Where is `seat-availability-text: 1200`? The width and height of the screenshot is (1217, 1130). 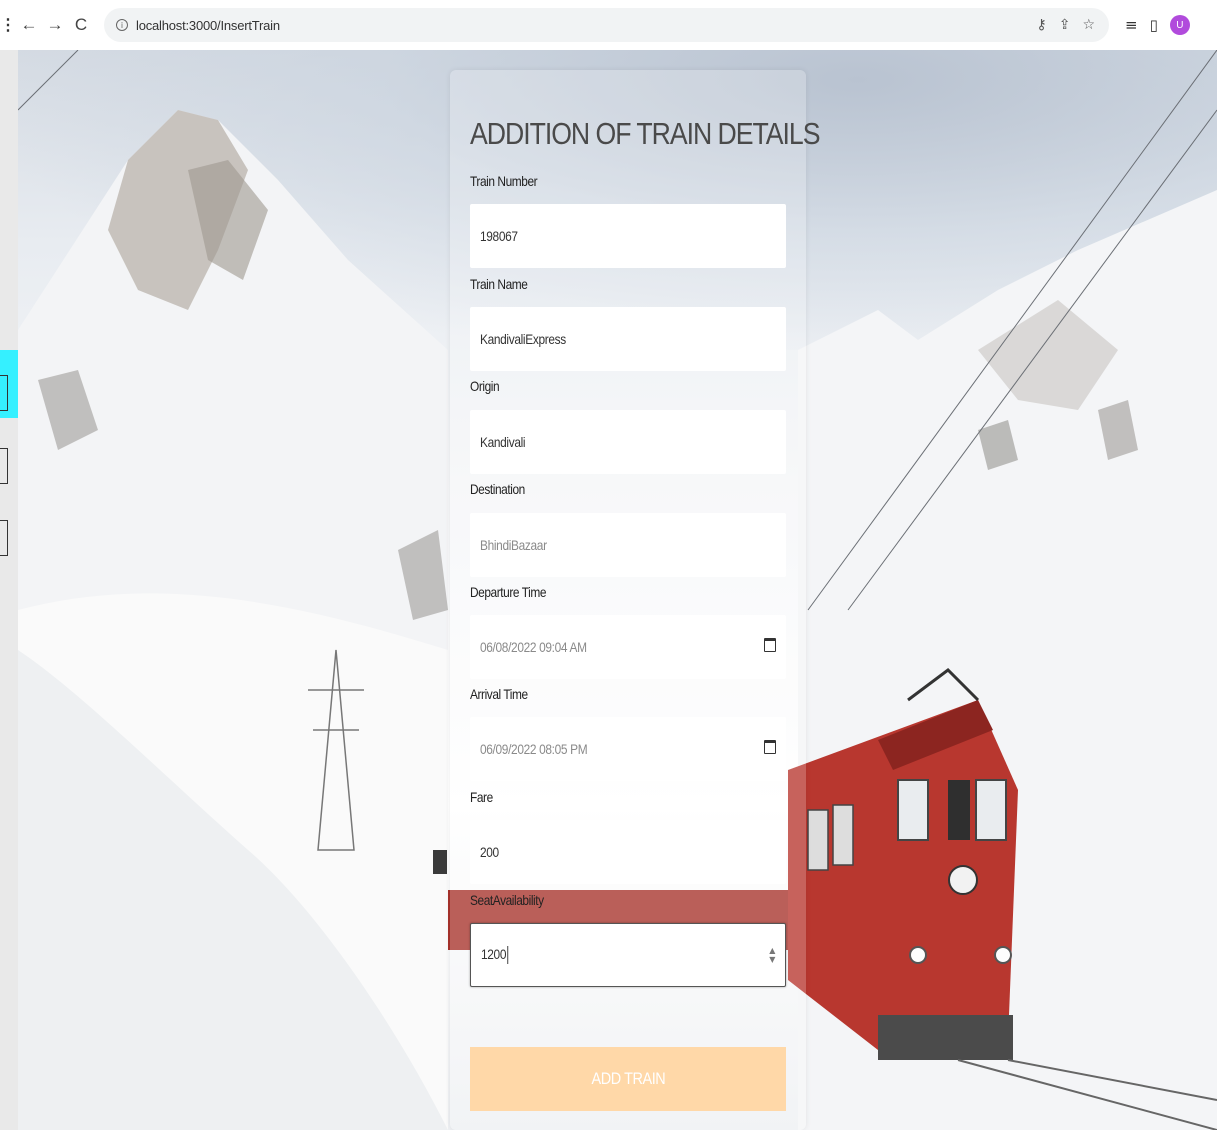
seat-availability-text: 1200 is located at coordinates (494, 953).